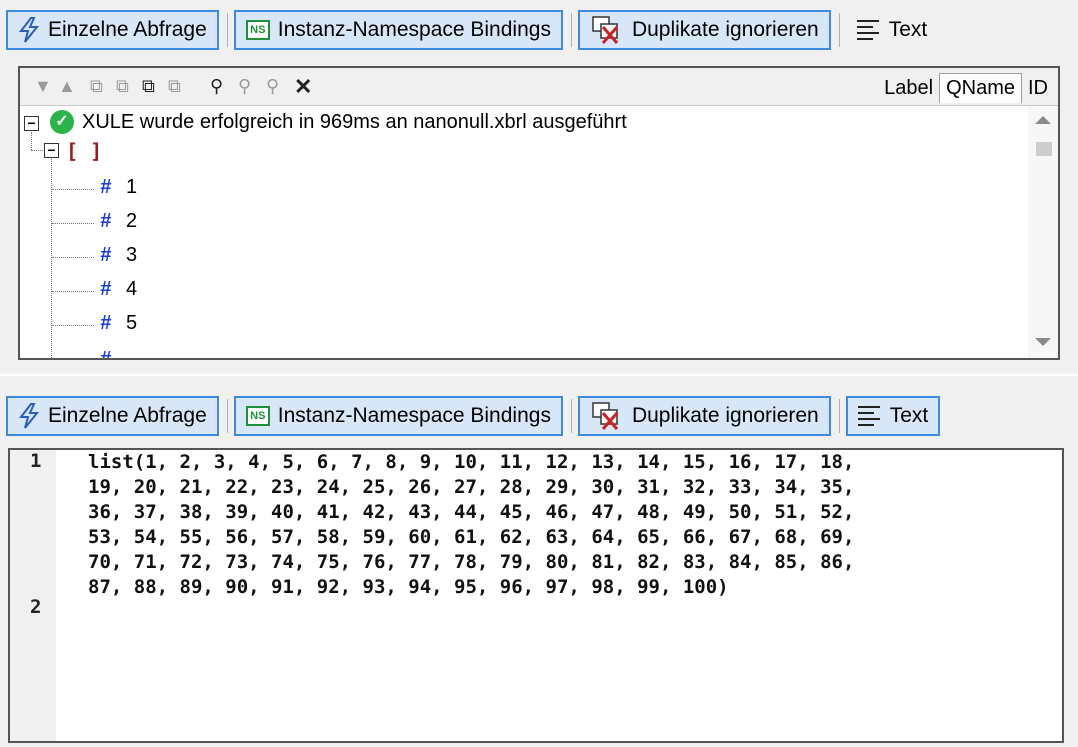 This screenshot has height=747, width=1078. Describe the element at coordinates (1043, 232) in the screenshot. I see `tree-scrollbar` at that location.